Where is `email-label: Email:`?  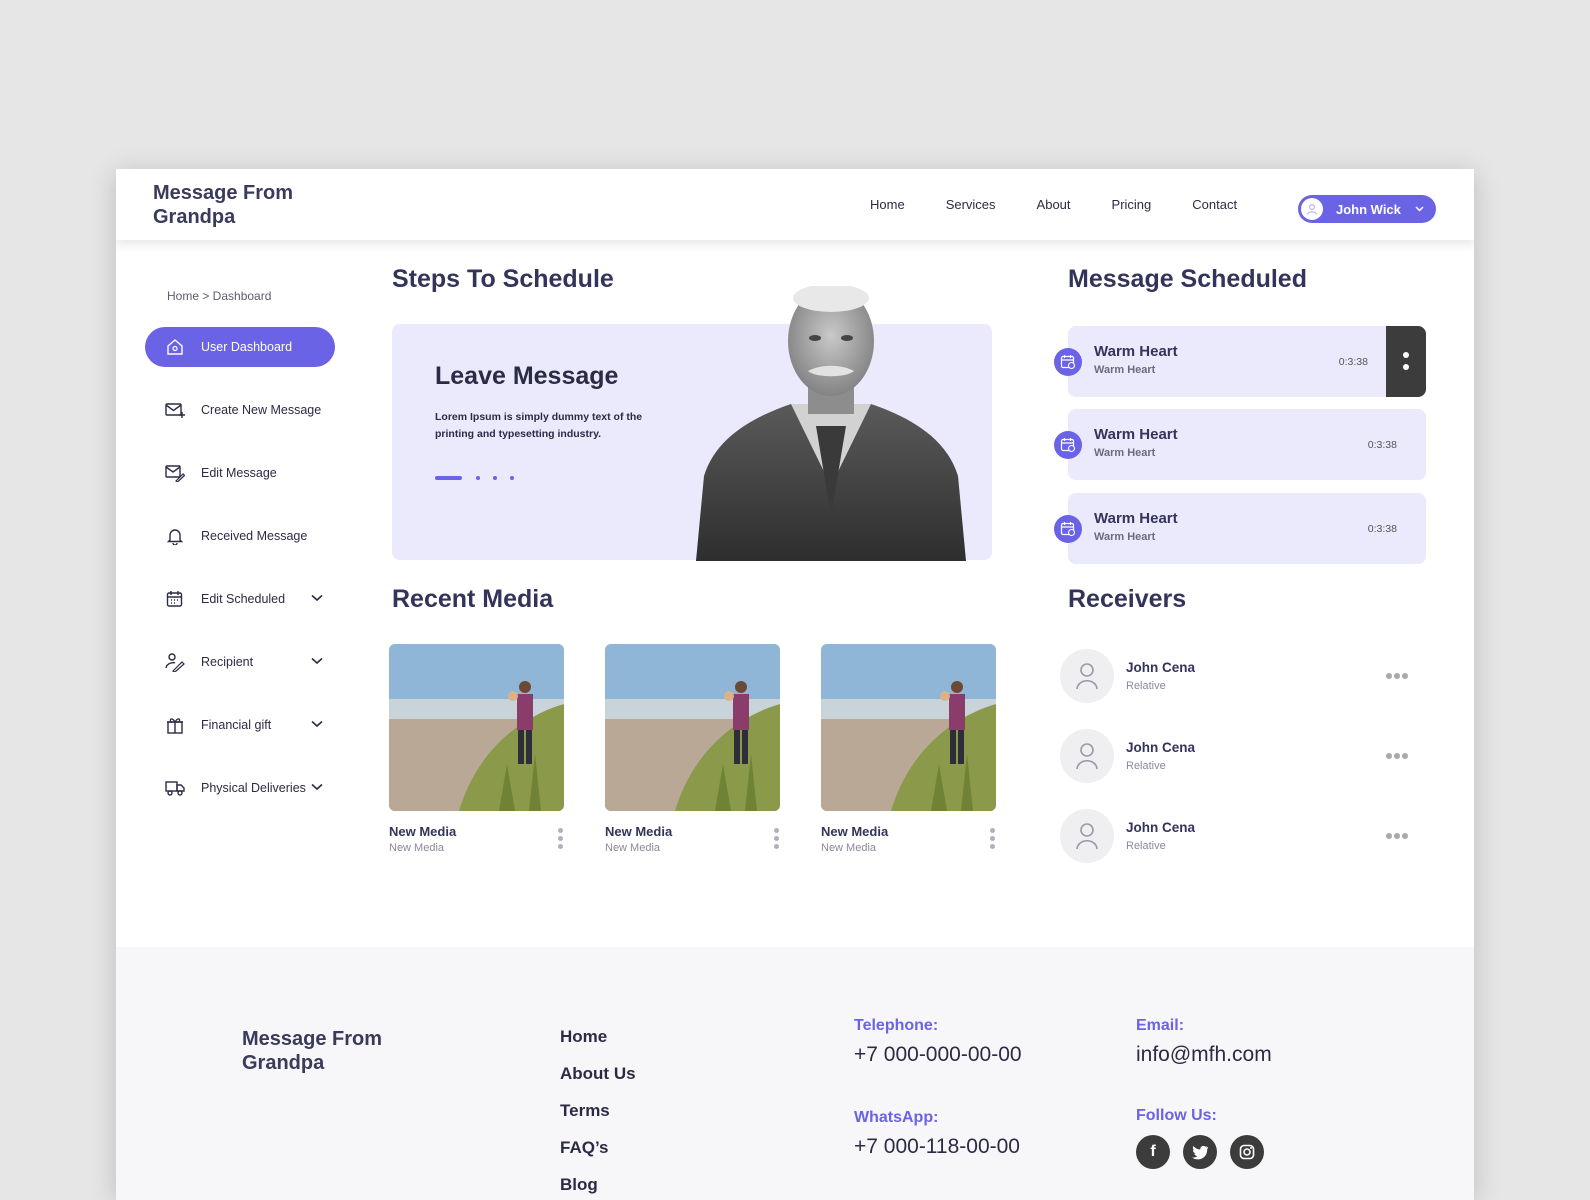 email-label: Email: is located at coordinates (1160, 1025).